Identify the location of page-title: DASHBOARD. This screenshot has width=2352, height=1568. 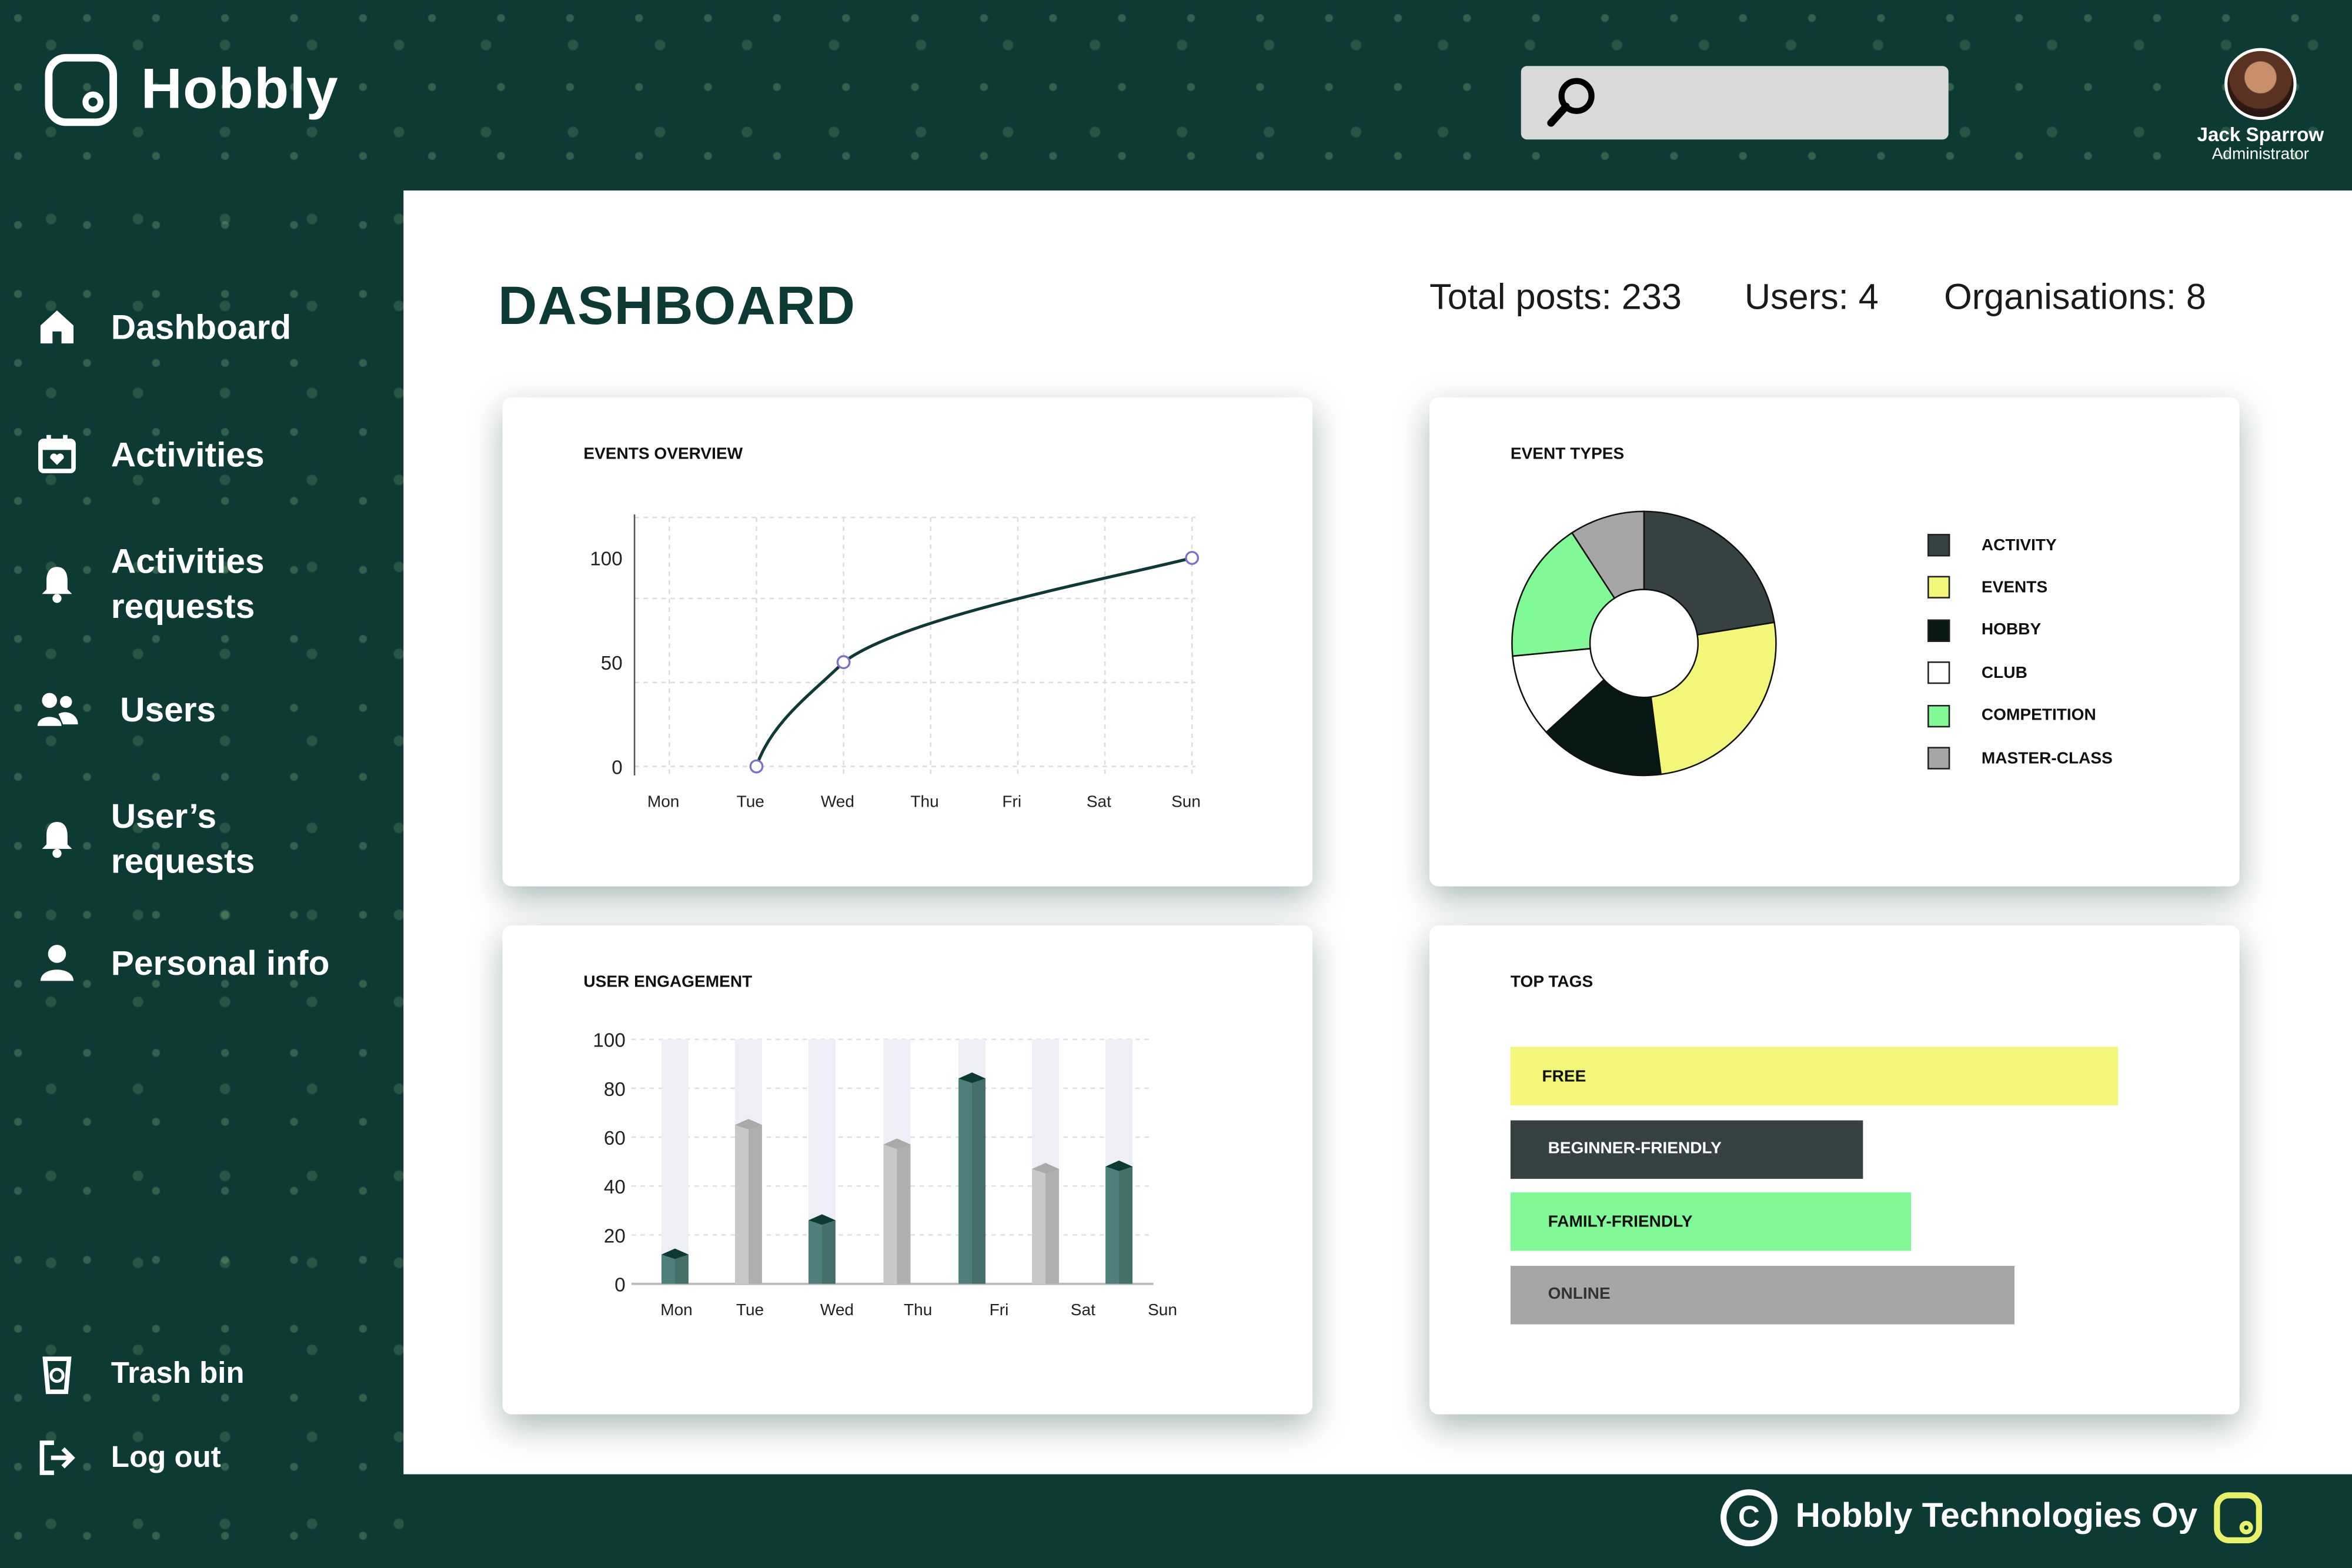
(676, 305).